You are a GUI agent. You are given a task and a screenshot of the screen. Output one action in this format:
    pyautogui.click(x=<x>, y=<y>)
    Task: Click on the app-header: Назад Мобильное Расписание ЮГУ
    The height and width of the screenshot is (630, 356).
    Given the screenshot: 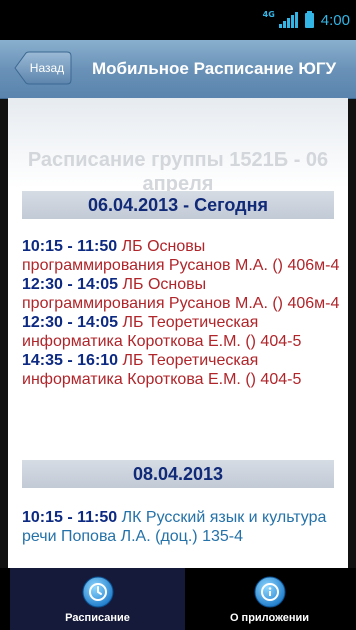 What is the action you would take?
    pyautogui.click(x=178, y=69)
    